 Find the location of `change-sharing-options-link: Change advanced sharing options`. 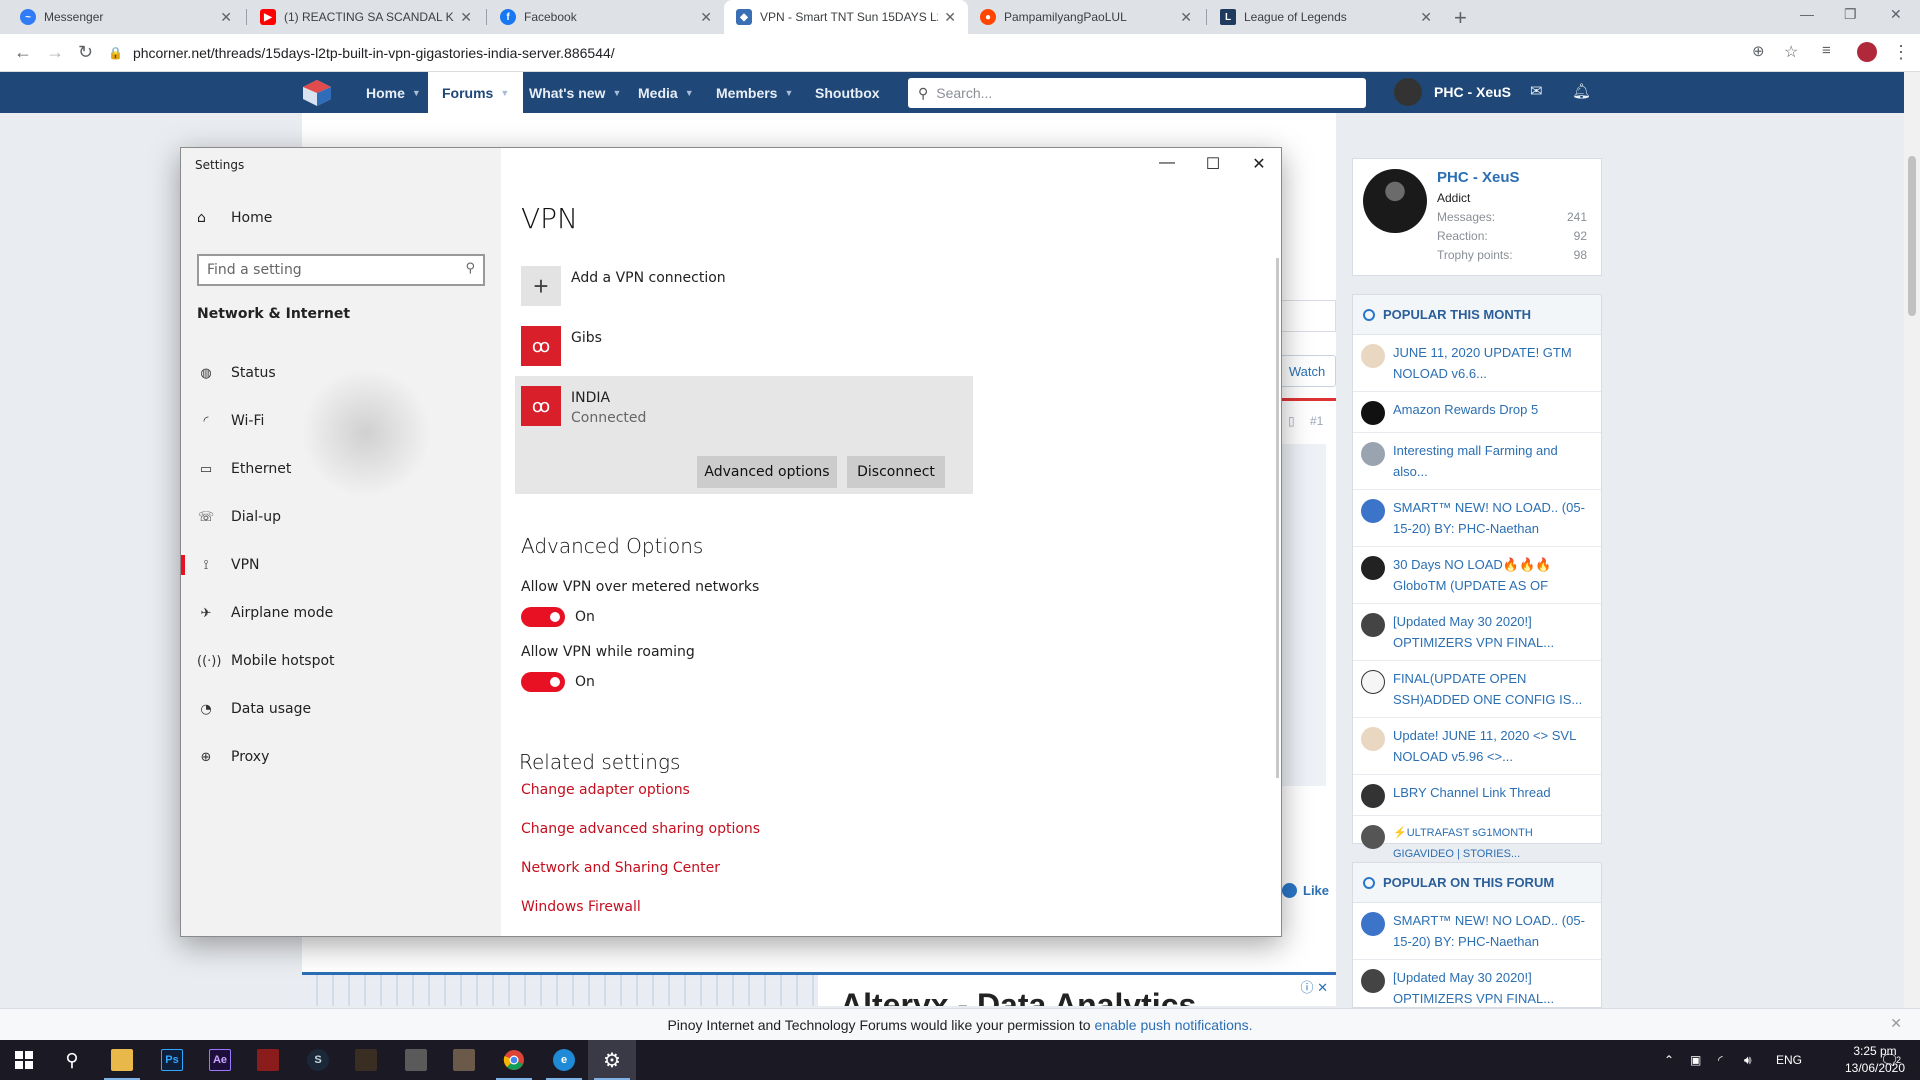

change-sharing-options-link: Change advanced sharing options is located at coordinates (640, 829).